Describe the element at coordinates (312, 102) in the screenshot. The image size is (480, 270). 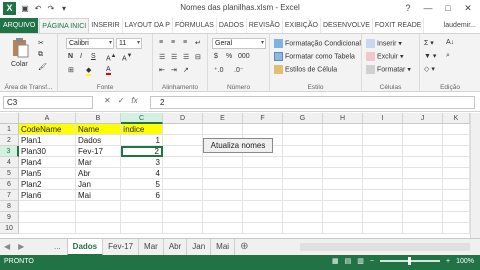
I see `formula-input: 2` at that location.